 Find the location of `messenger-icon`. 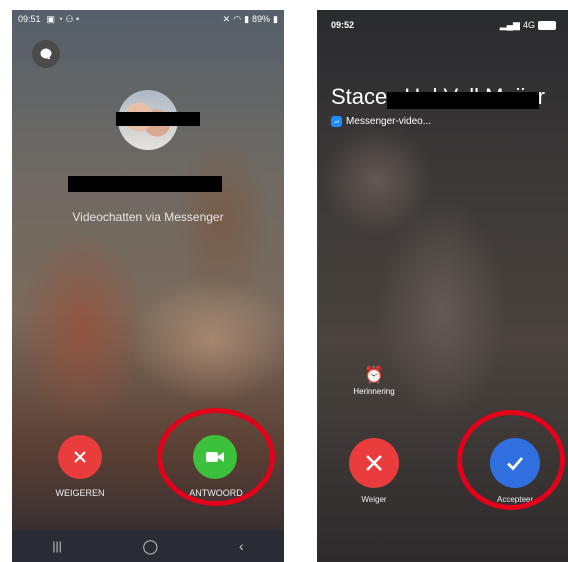

messenger-icon is located at coordinates (336, 121).